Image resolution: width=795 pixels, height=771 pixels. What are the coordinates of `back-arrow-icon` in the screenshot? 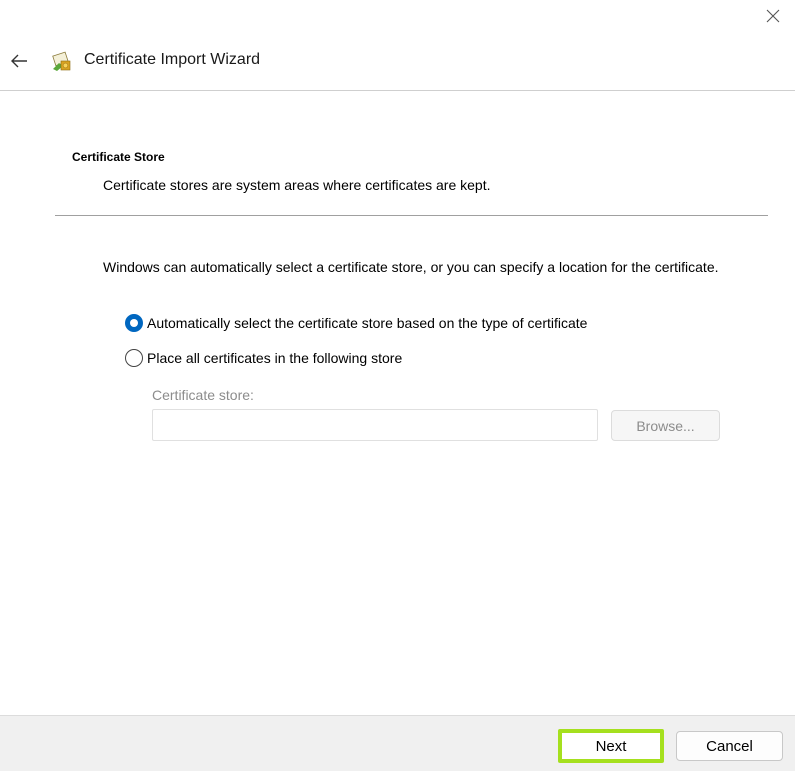 It's located at (19, 61).